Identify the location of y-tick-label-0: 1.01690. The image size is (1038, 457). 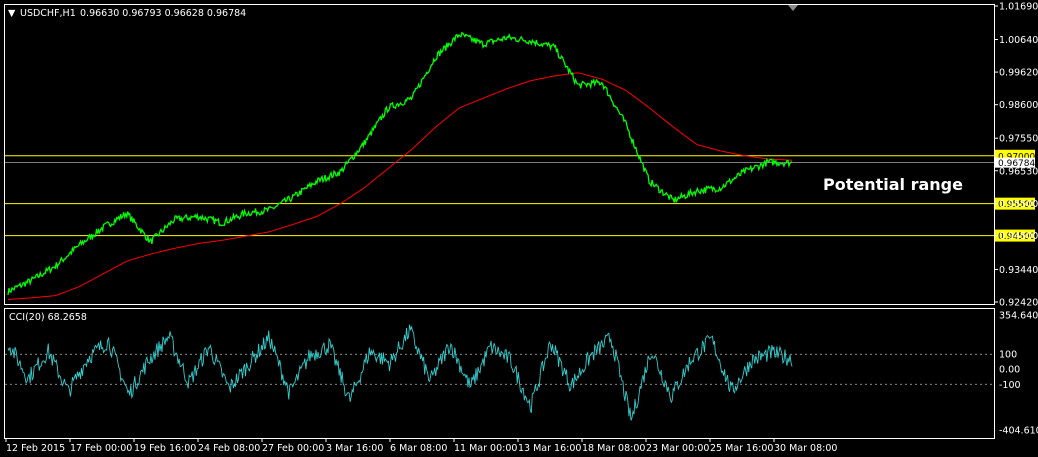
(1018, 7).